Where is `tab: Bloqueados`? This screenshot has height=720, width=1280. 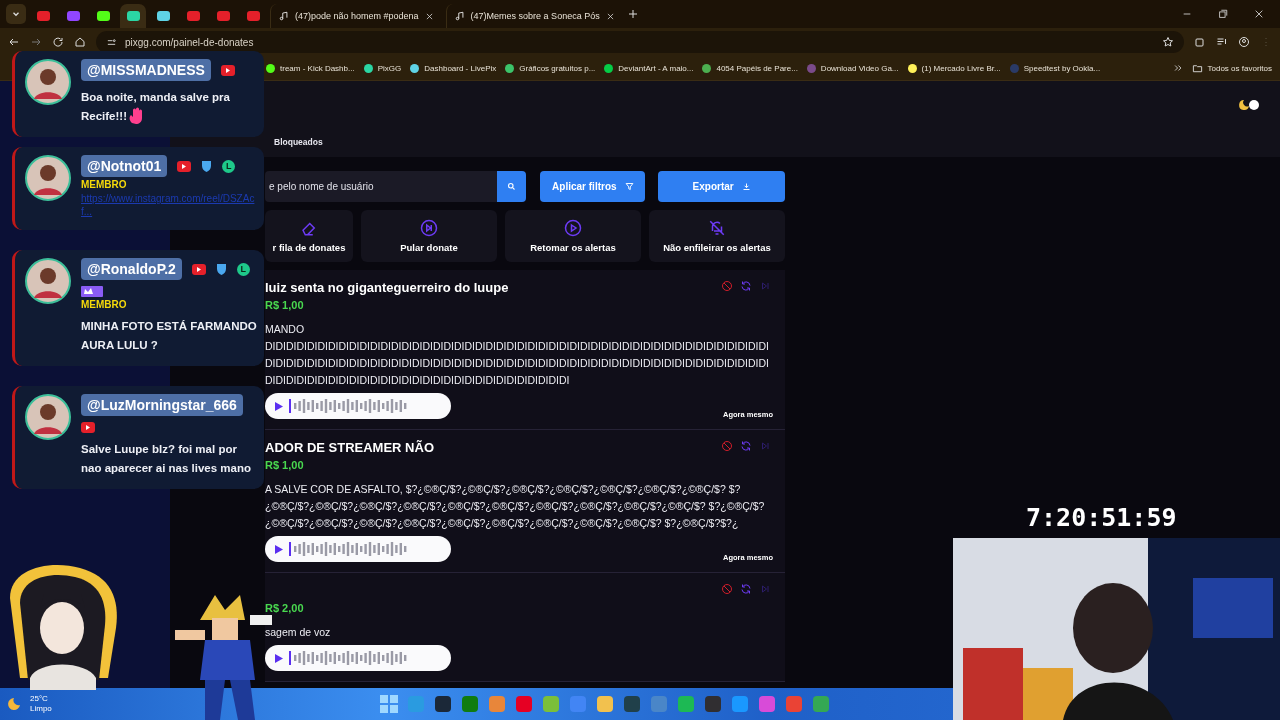 tab: Bloqueados is located at coordinates (298, 142).